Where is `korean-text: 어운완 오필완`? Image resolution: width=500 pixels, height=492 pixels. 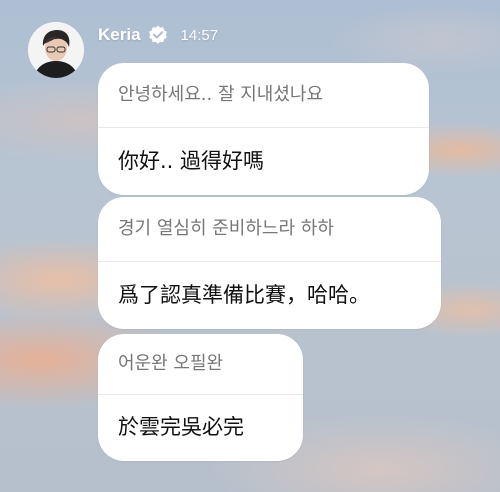
korean-text: 어운완 오필완 is located at coordinates (200, 364).